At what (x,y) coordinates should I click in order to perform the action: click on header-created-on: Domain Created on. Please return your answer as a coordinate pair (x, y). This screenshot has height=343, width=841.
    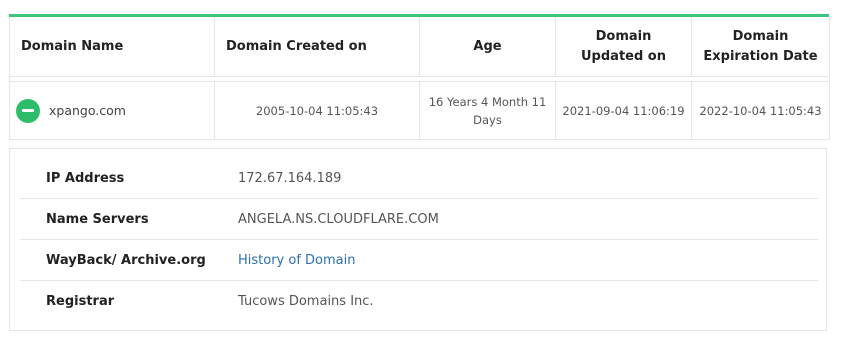
    Looking at the image, I should click on (317, 47).